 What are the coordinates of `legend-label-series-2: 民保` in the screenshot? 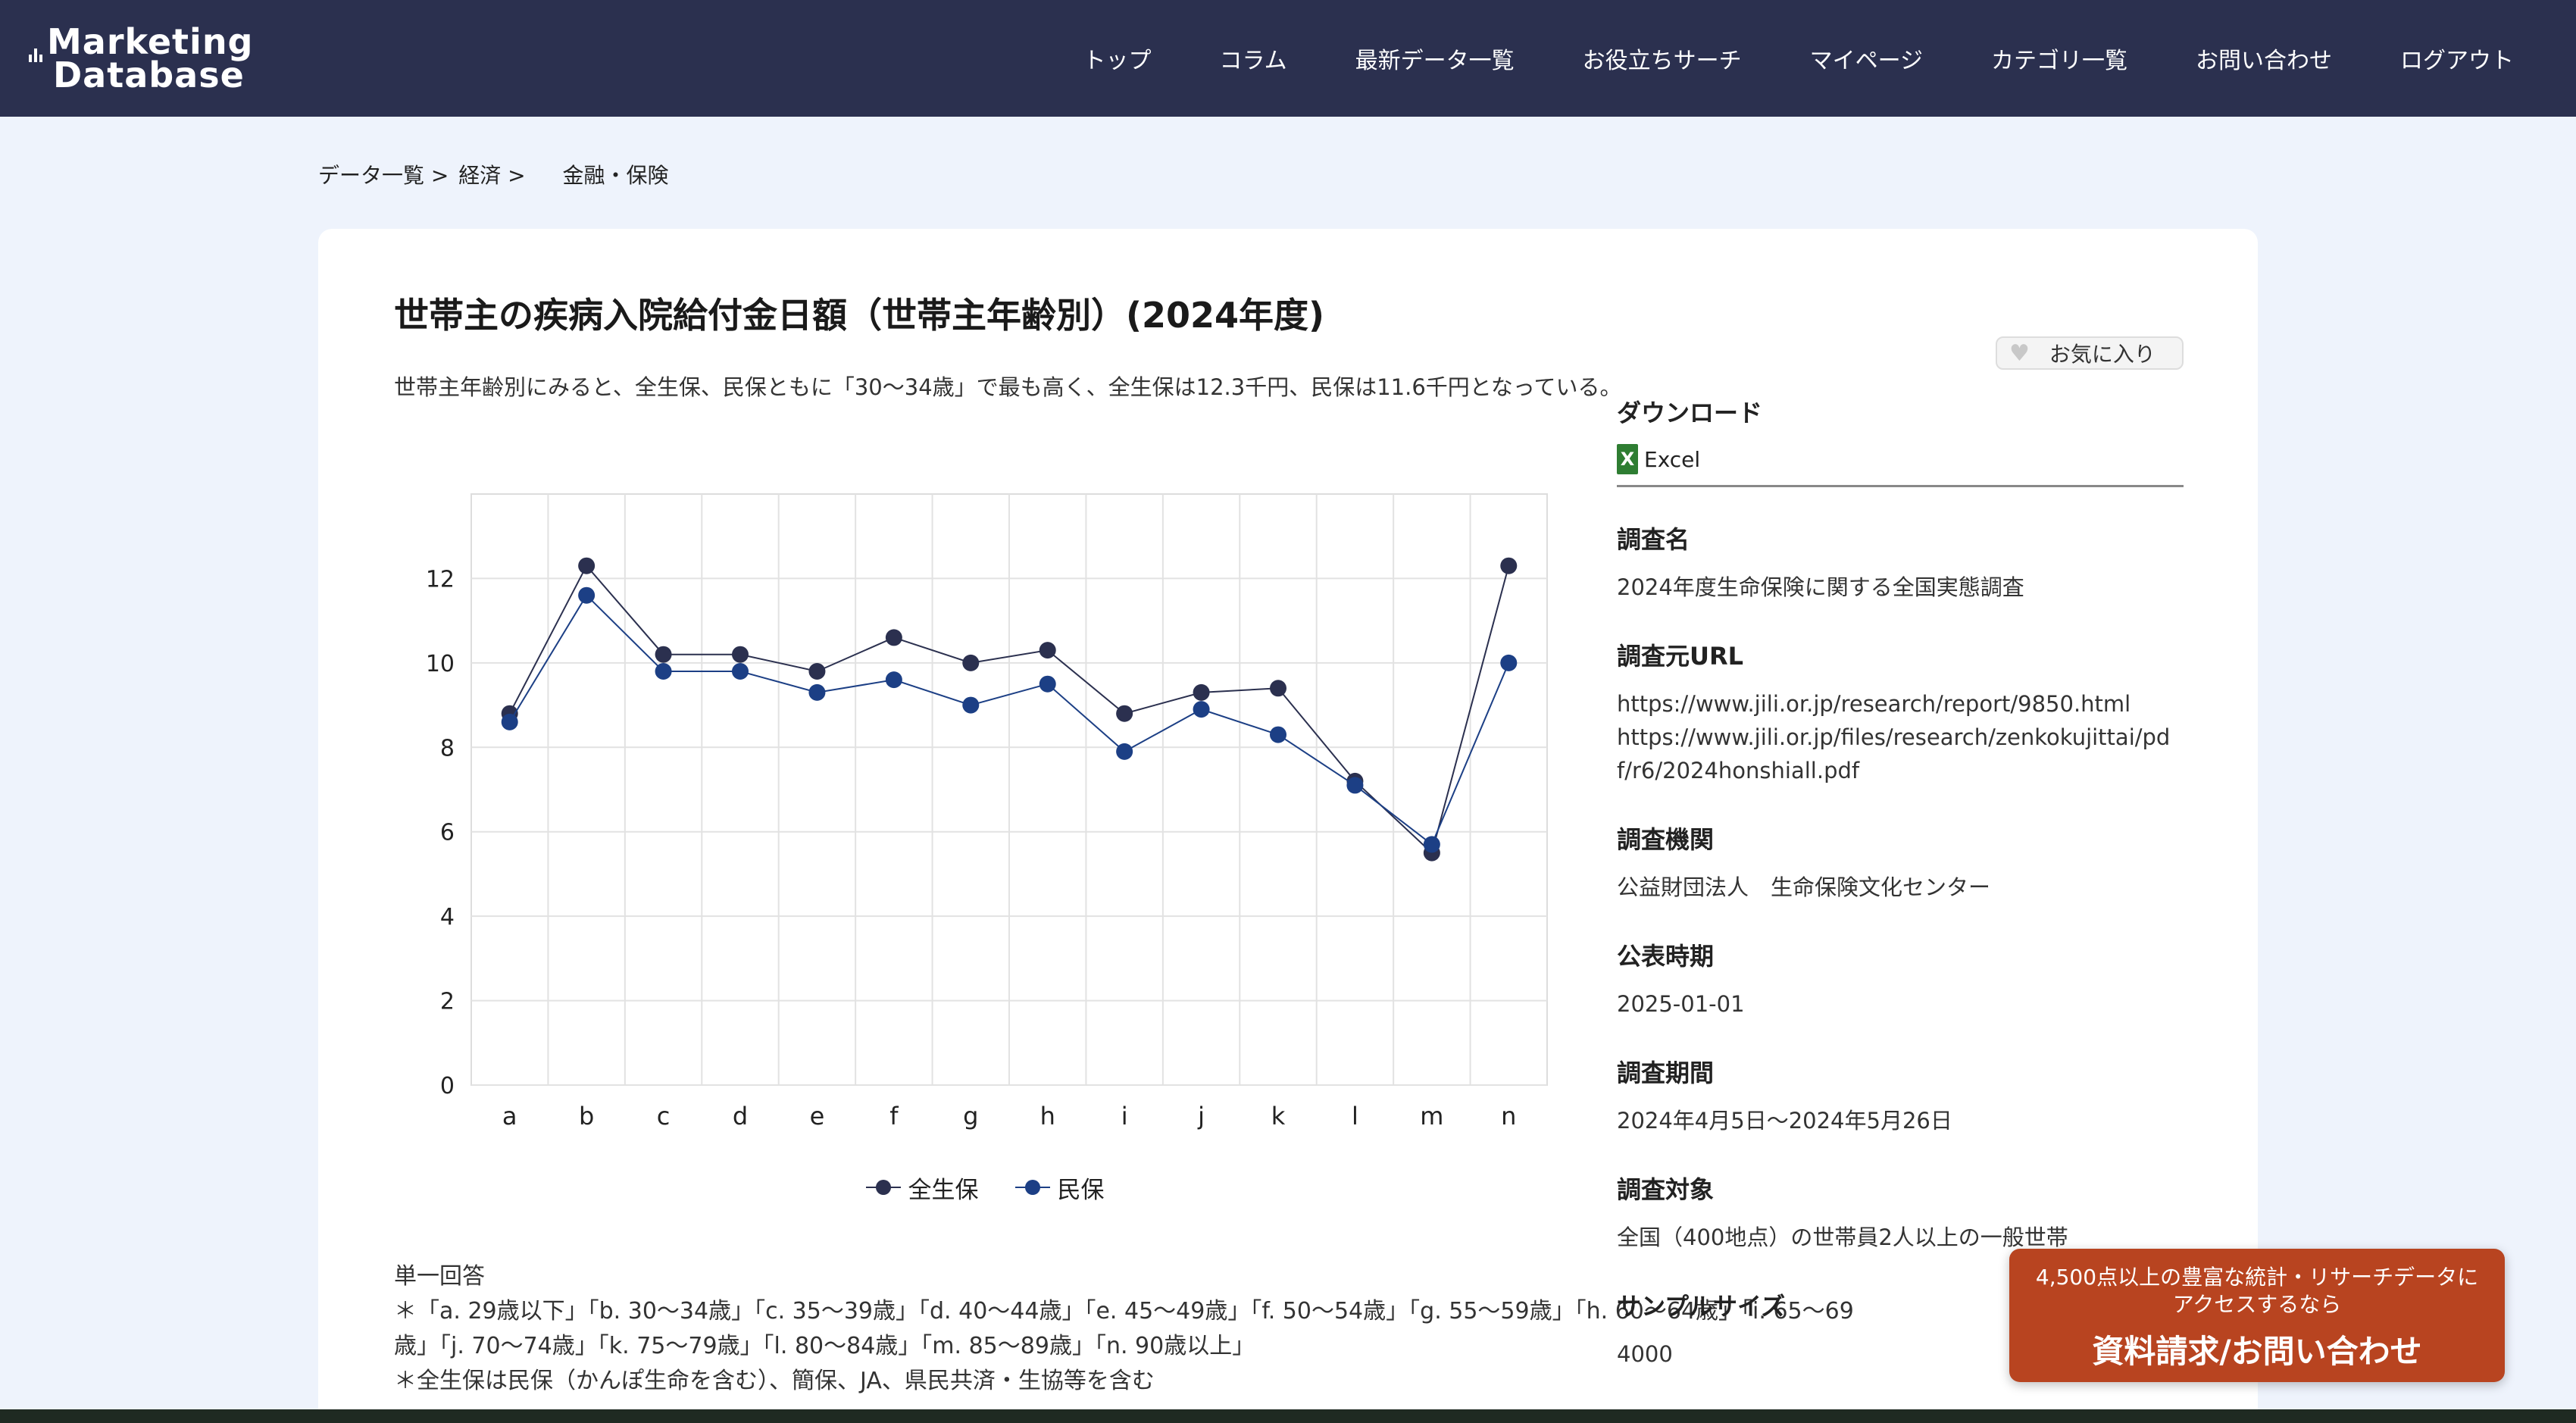 It's located at (1081, 1190).